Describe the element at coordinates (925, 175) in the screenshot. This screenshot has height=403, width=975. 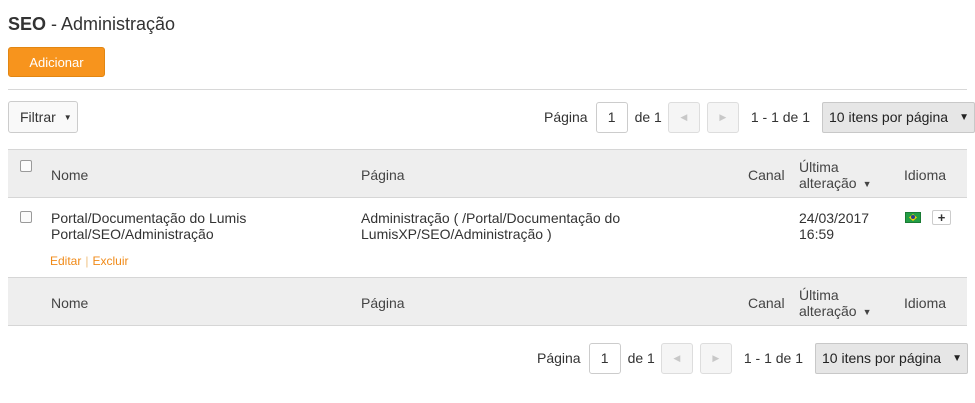
I see `column-header-language: Idioma` at that location.